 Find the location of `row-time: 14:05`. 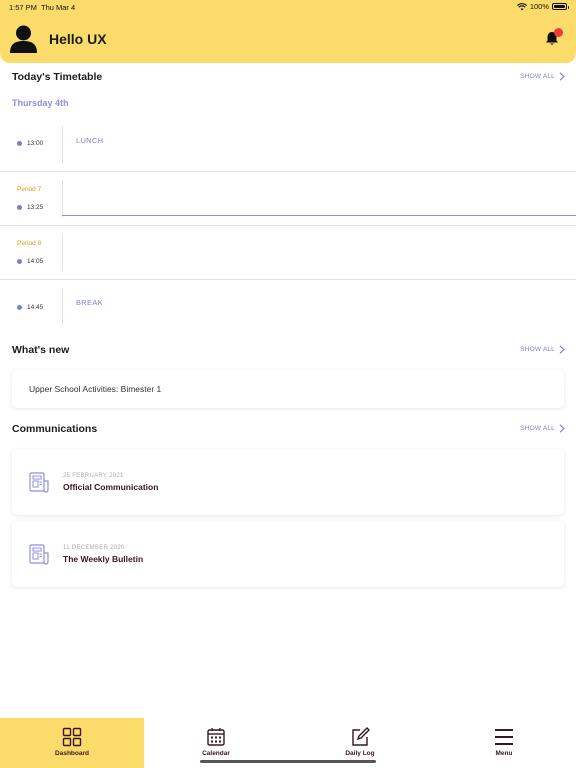

row-time: 14:05 is located at coordinates (30, 261).